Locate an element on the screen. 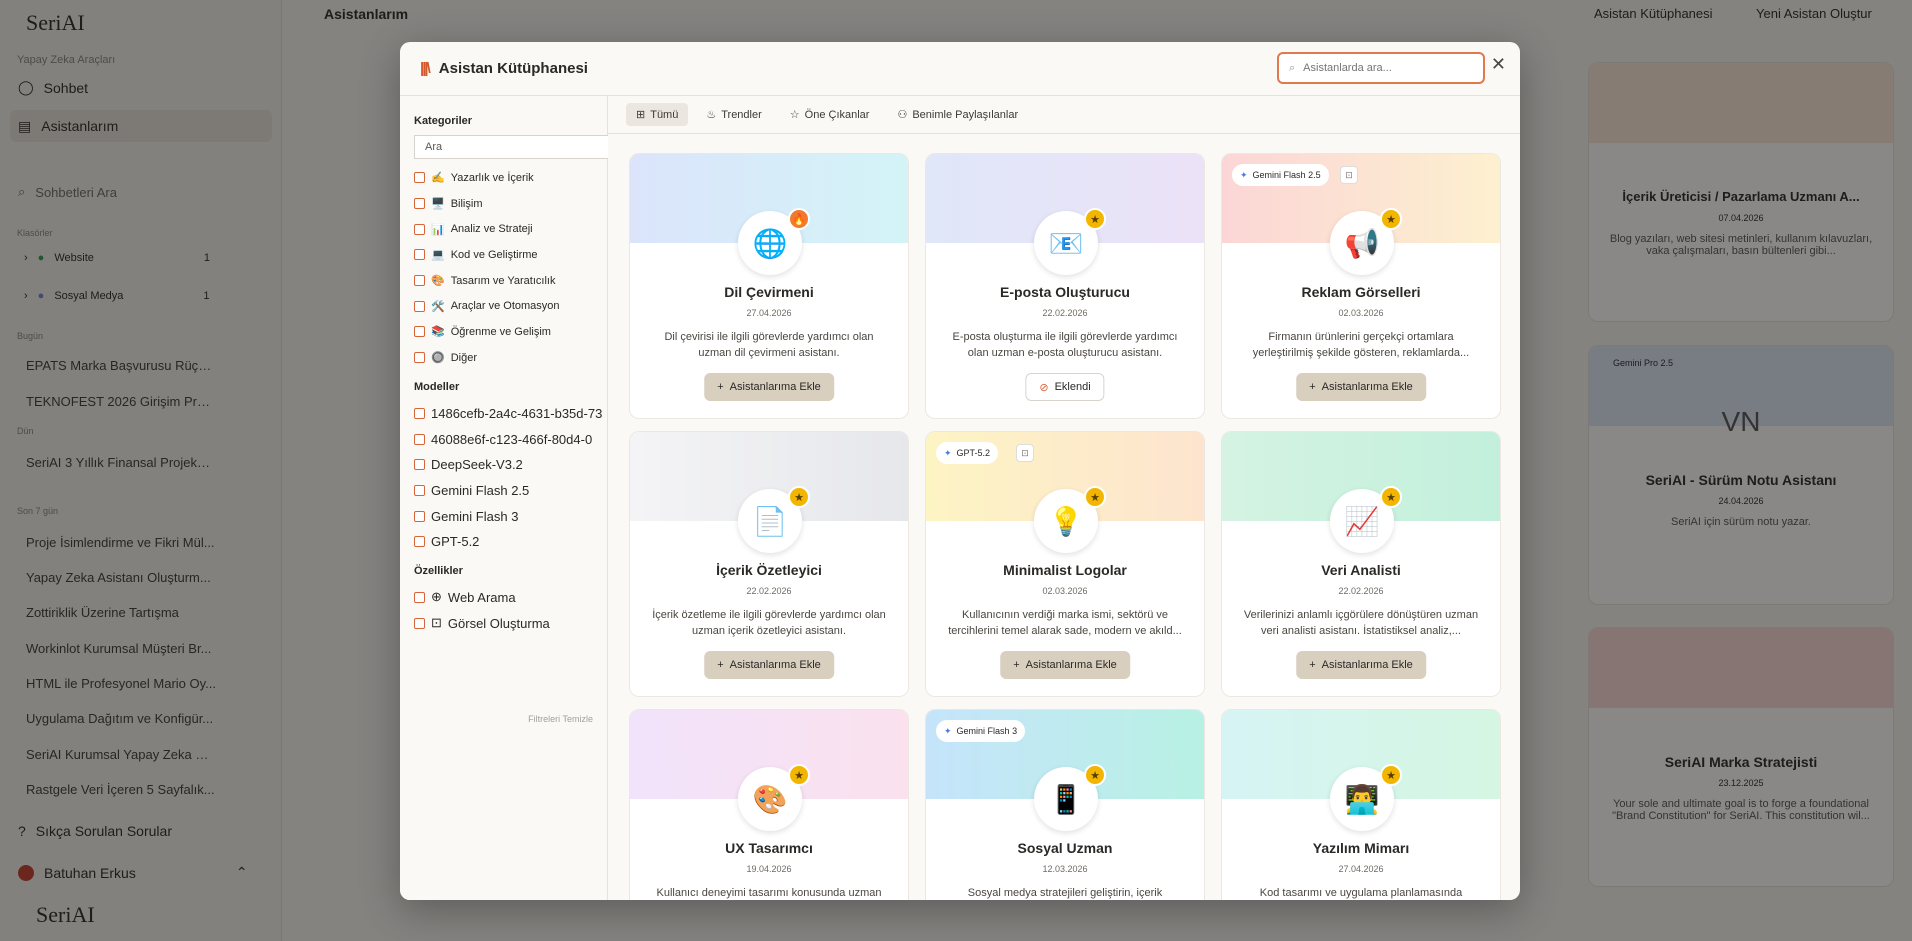 The width and height of the screenshot is (1912, 941). model-filter-3: Gemini Flash 2.5 is located at coordinates (510, 491).